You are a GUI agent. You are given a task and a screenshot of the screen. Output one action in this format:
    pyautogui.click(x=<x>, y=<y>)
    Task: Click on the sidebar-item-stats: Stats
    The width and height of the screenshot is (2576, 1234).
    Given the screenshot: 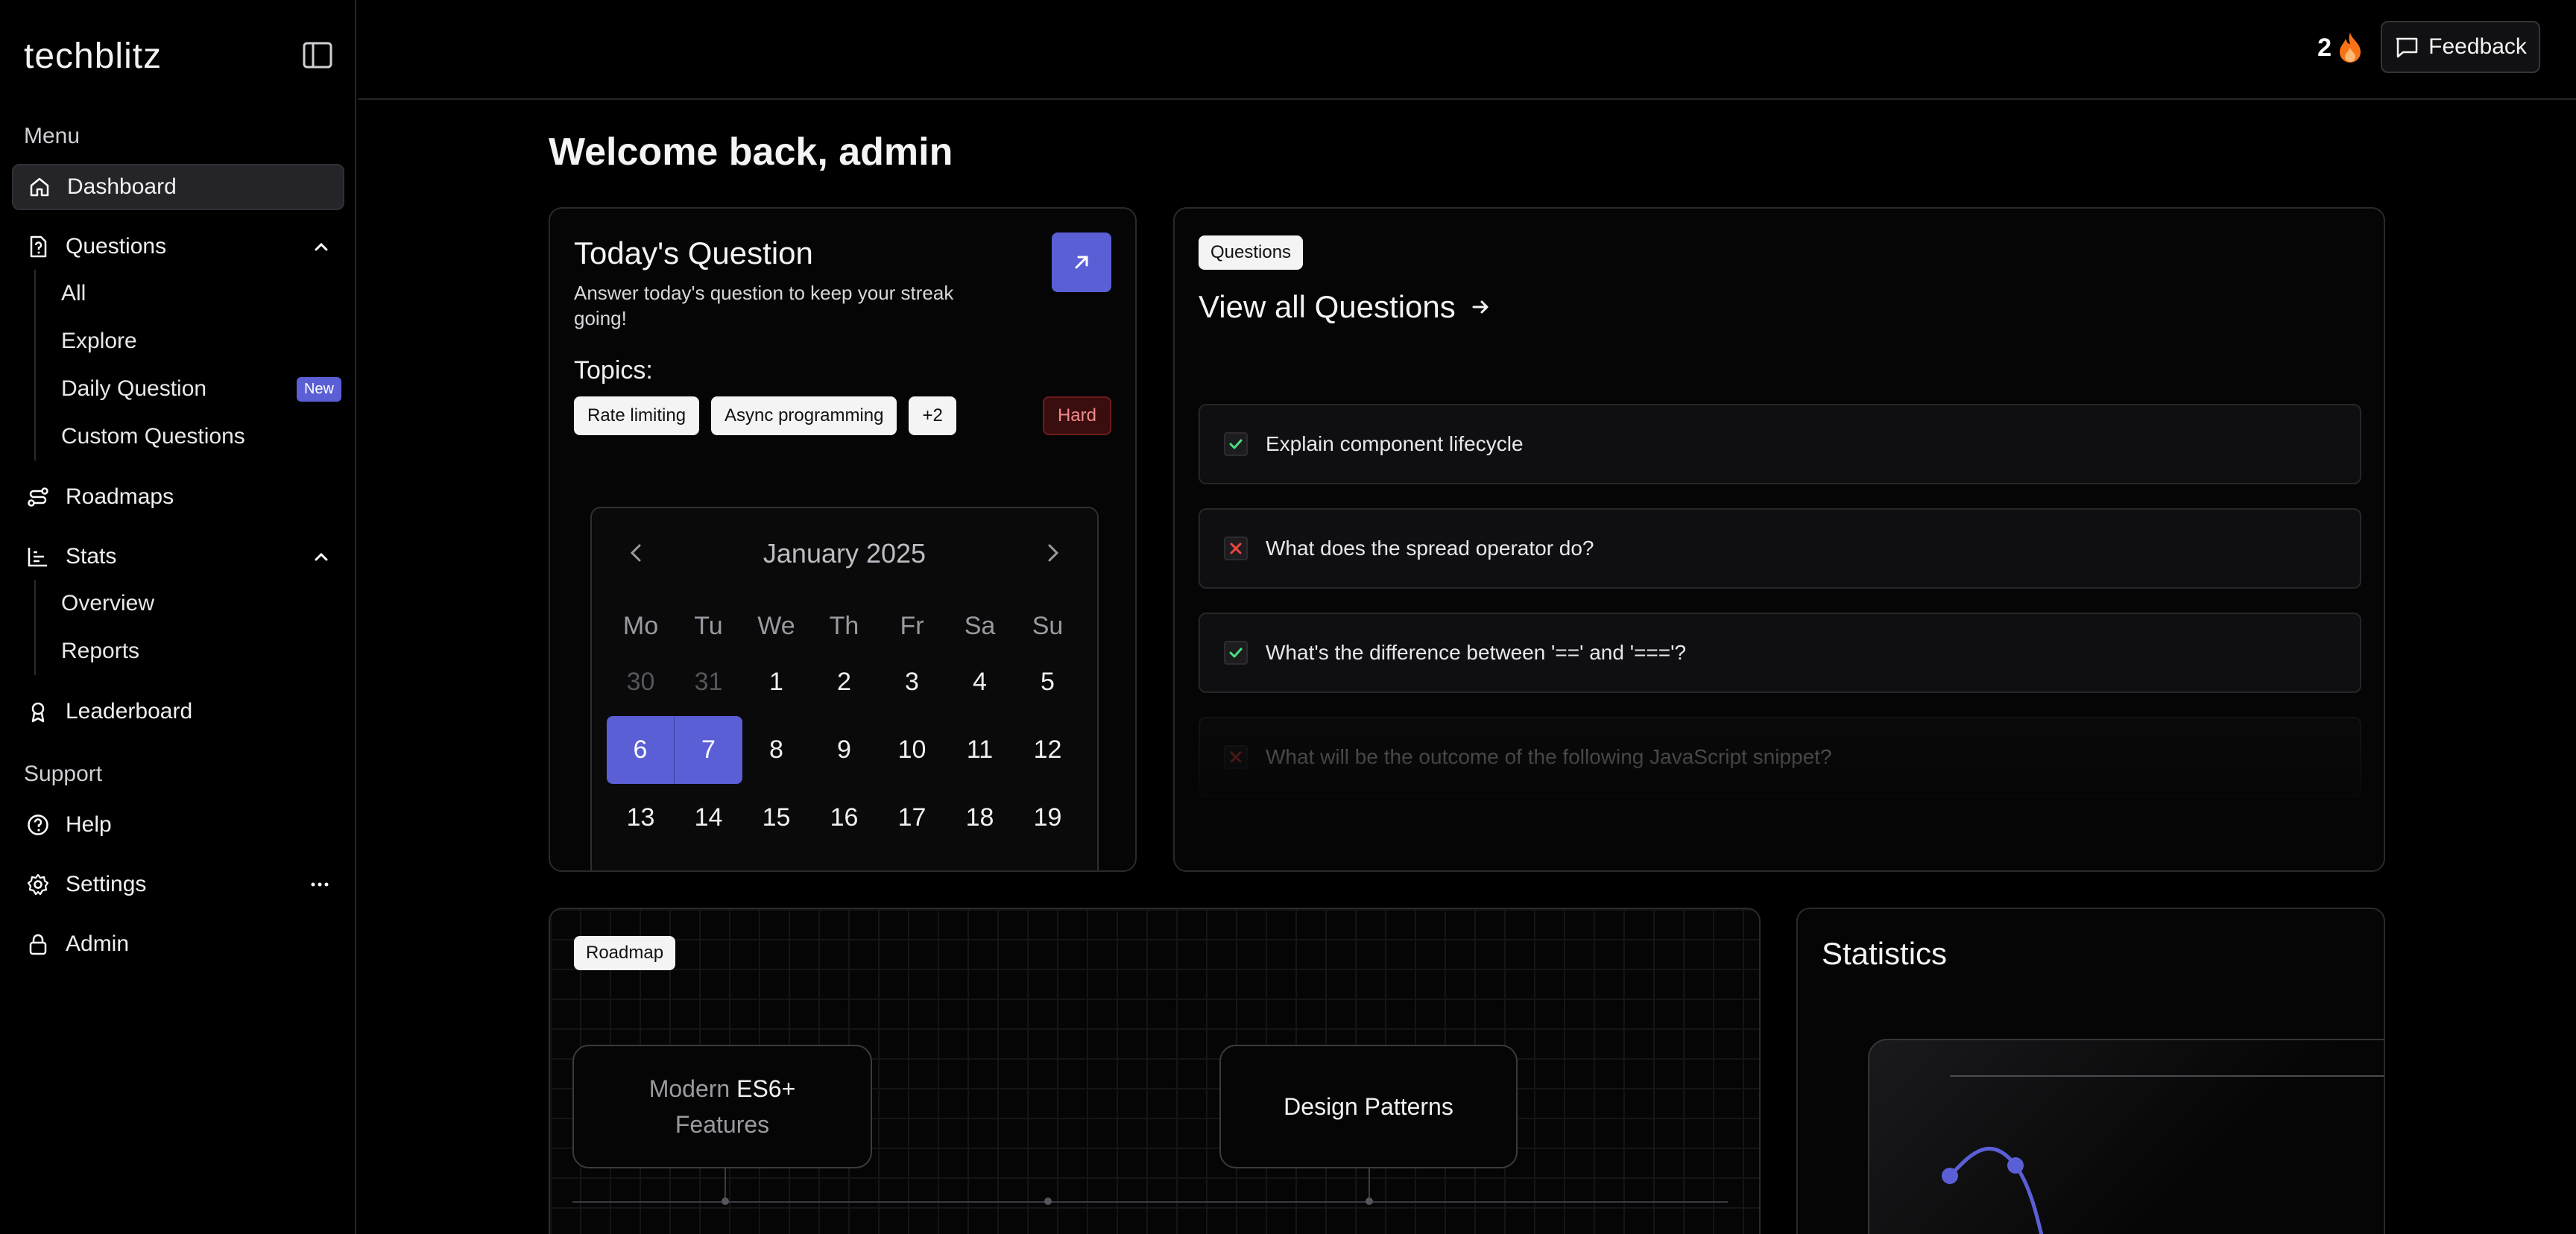 What is the action you would take?
    pyautogui.click(x=178, y=557)
    